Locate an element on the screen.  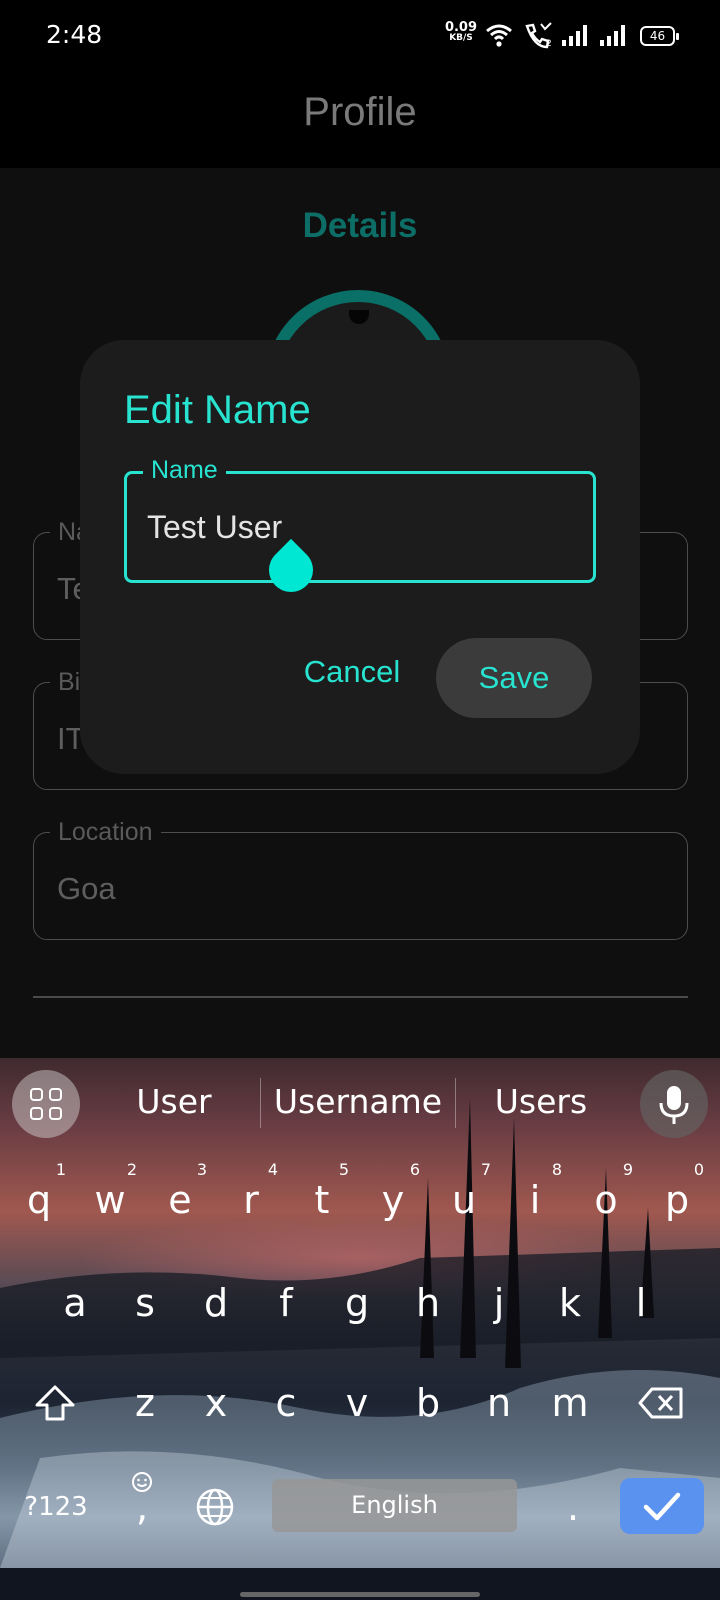
network-speed: 0.09 KB/S is located at coordinates (461, 32).